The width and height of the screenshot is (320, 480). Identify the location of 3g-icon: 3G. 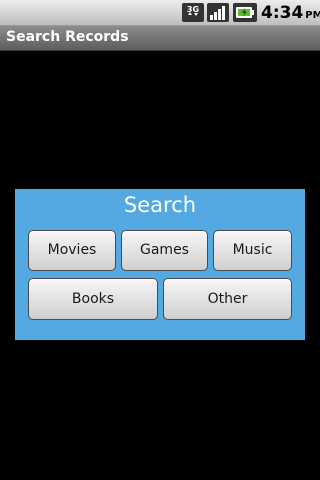
(193, 12).